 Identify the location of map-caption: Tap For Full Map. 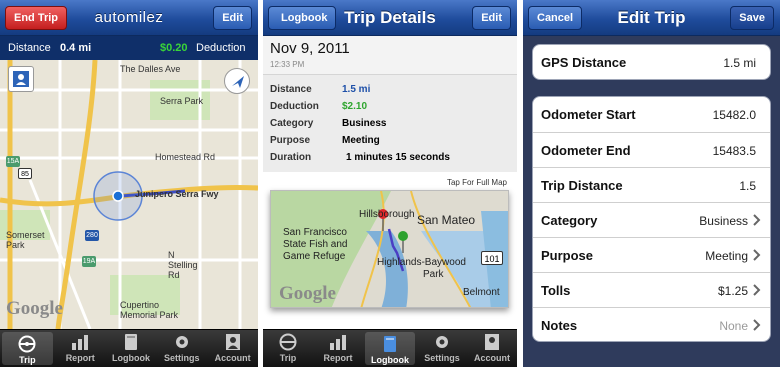
(476, 182).